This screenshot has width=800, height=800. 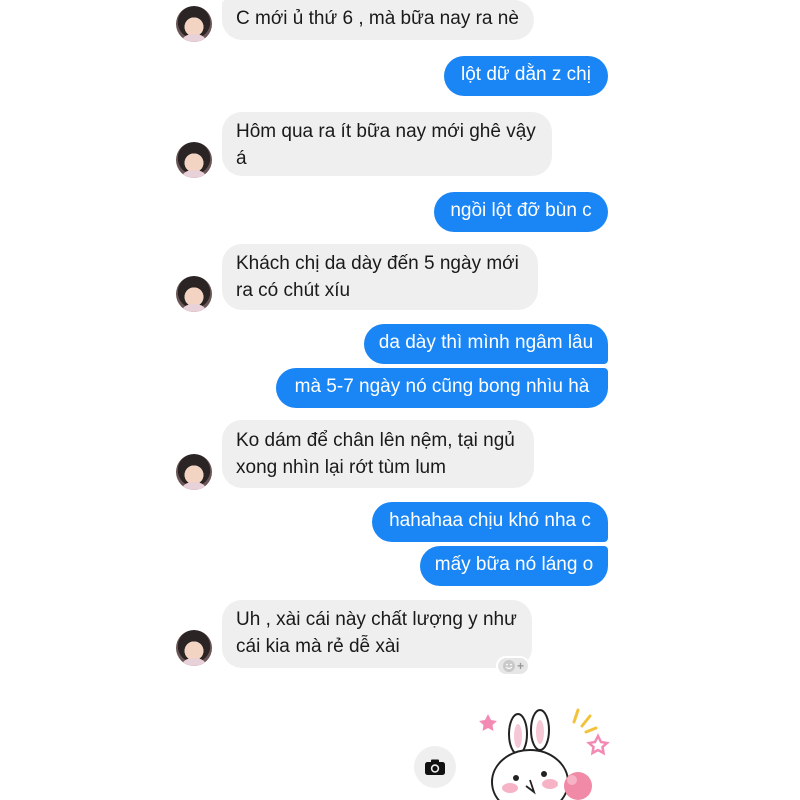 What do you see at coordinates (526, 76) in the screenshot?
I see `outgoing-message: lột dữ dằn z chị` at bounding box center [526, 76].